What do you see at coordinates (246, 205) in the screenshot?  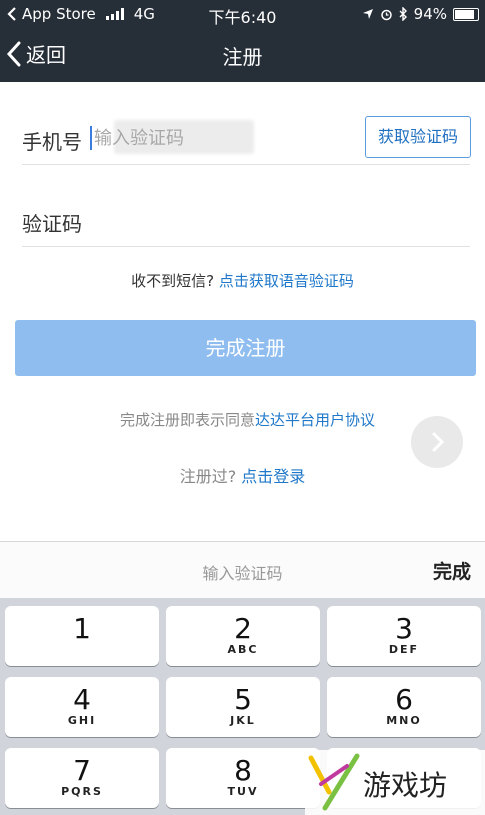 I see `code-row: 验证码` at bounding box center [246, 205].